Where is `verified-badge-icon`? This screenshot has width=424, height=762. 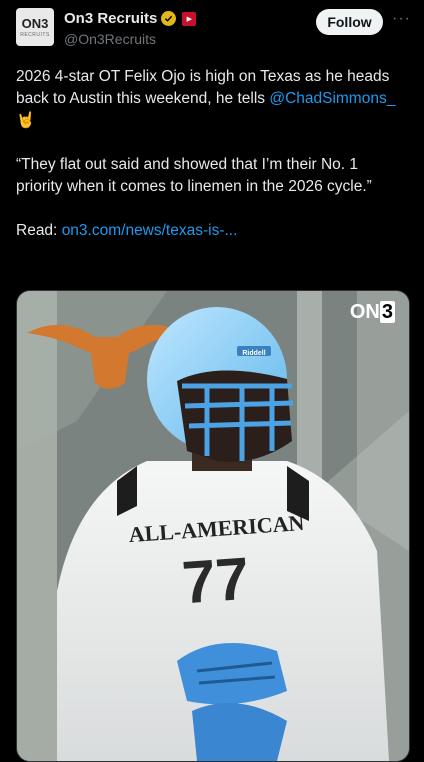 verified-badge-icon is located at coordinates (169, 18).